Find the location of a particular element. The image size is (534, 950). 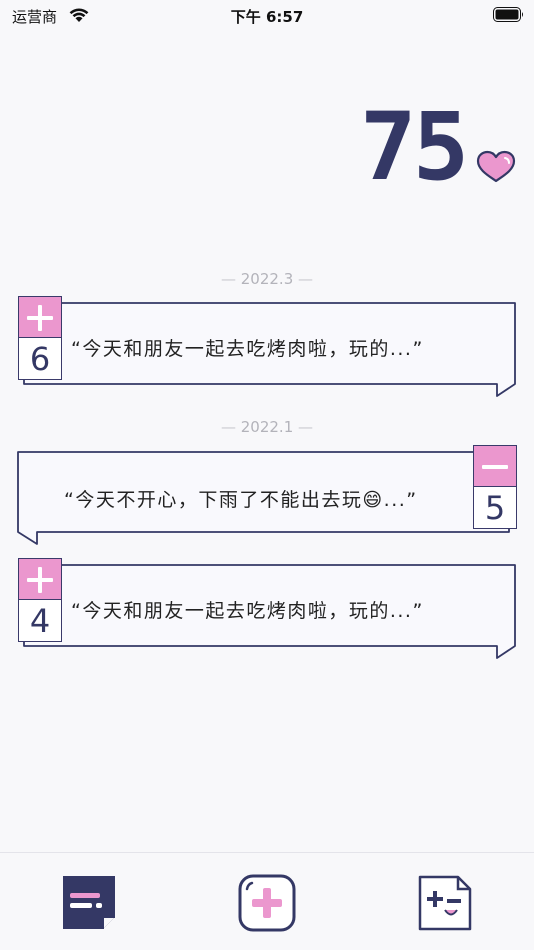

date-label: 2022.1 is located at coordinates (267, 427).